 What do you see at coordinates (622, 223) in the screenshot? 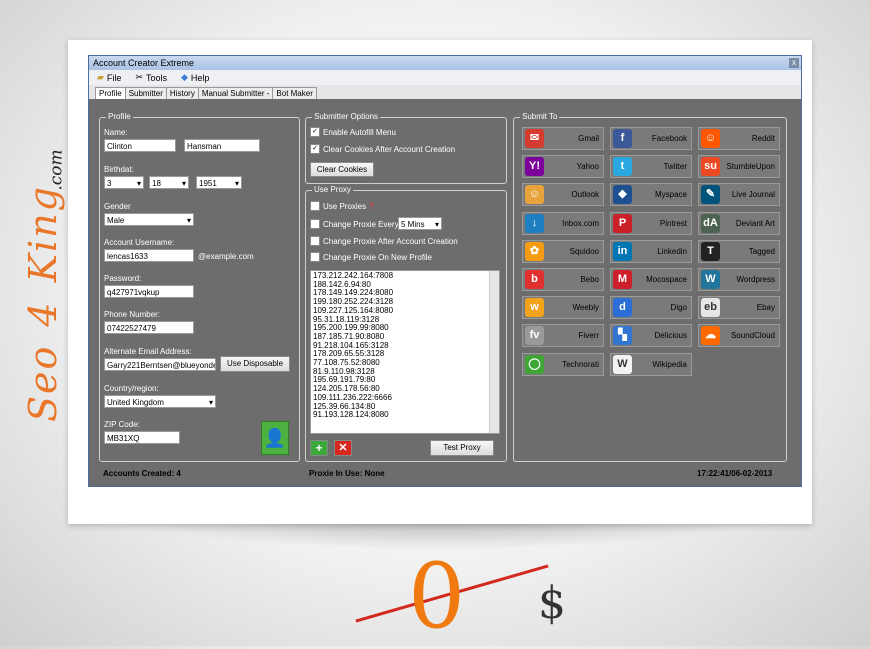
I see `pinterest-icon: P` at bounding box center [622, 223].